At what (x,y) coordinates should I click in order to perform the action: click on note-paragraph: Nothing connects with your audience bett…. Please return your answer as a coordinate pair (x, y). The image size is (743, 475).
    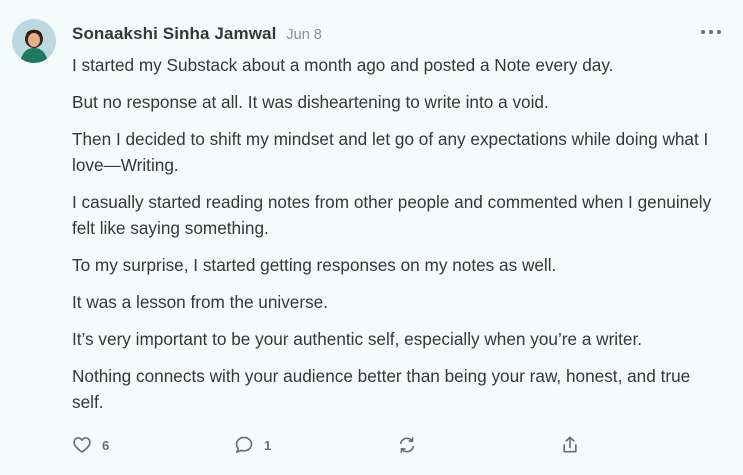
    Looking at the image, I should click on (381, 389).